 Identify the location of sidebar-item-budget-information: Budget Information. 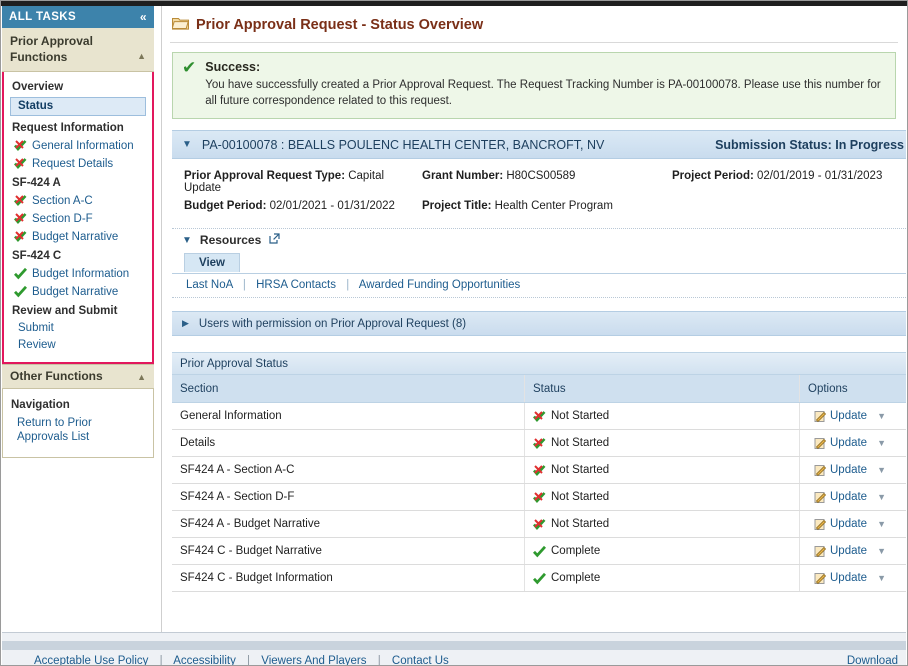
(78, 274).